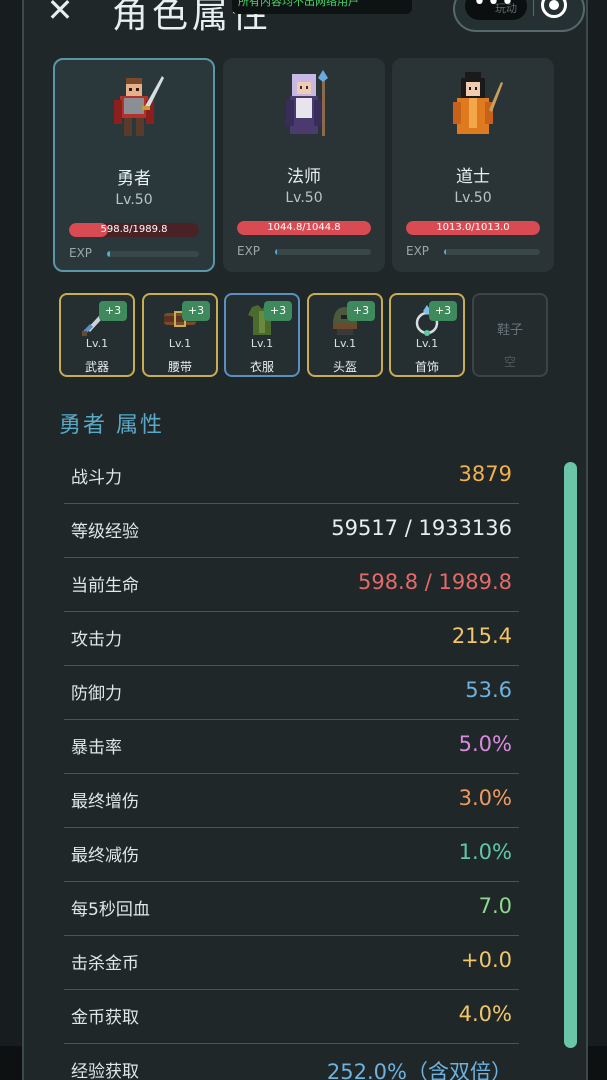 Image resolution: width=607 pixels, height=1080 pixels. What do you see at coordinates (509, 362) in the screenshot?
I see `equip-empty-label: 空` at bounding box center [509, 362].